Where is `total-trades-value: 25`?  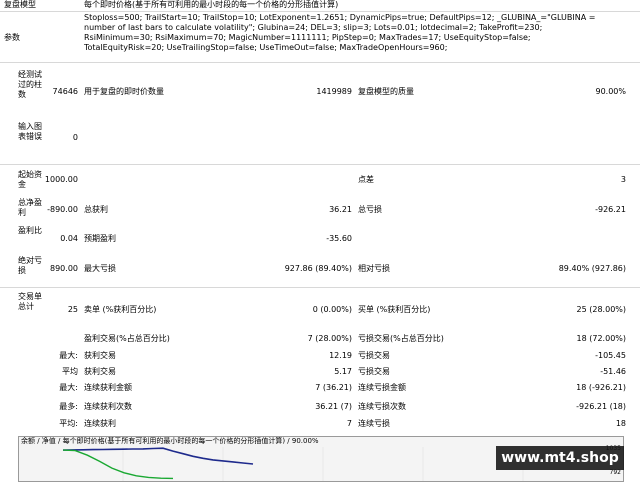
total-trades-value: 25 is located at coordinates (72, 309).